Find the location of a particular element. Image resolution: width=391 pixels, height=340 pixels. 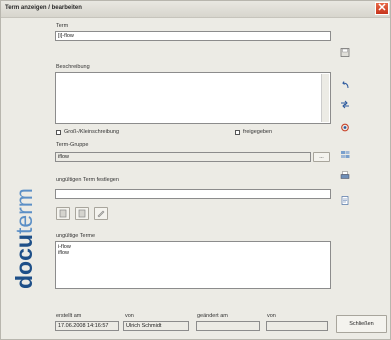

remove-icon is located at coordinates (82, 213).